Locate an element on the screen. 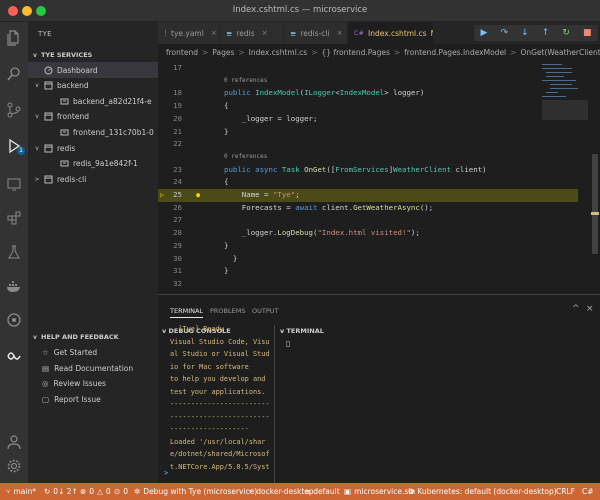 This screenshot has width=600, height=500. remote-status: ⊙ 0 is located at coordinates (121, 491).